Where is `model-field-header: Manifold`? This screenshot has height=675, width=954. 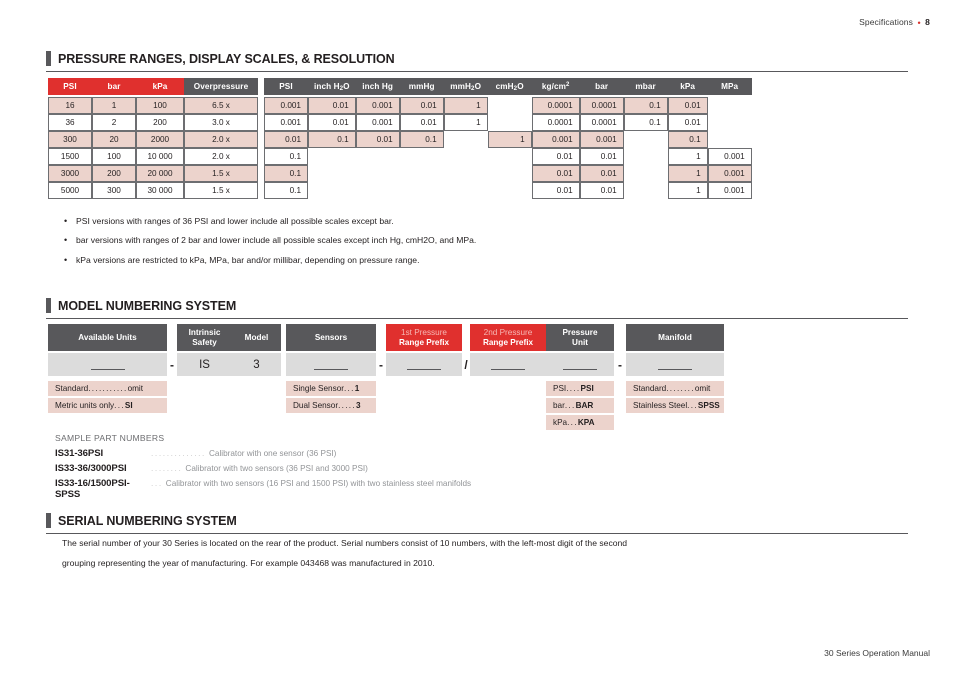
model-field-header: Manifold is located at coordinates (675, 337).